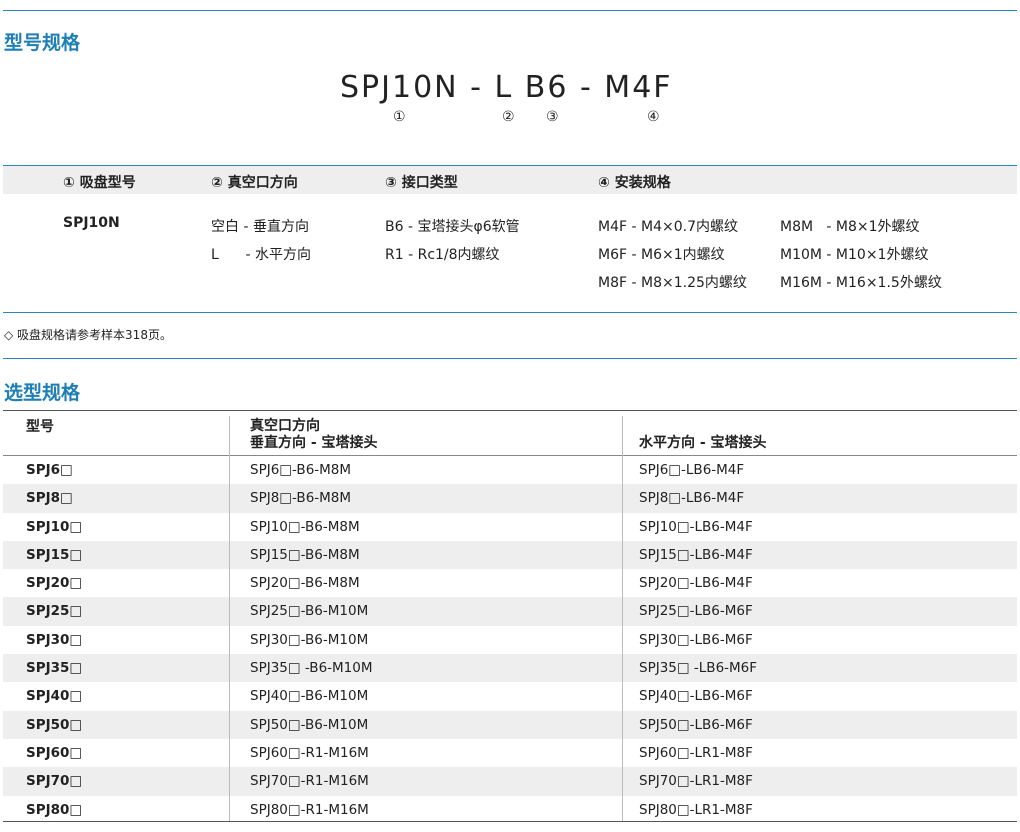 The height and width of the screenshot is (832, 1020). I want to click on section-title-selection: 选型规格, so click(42, 393).